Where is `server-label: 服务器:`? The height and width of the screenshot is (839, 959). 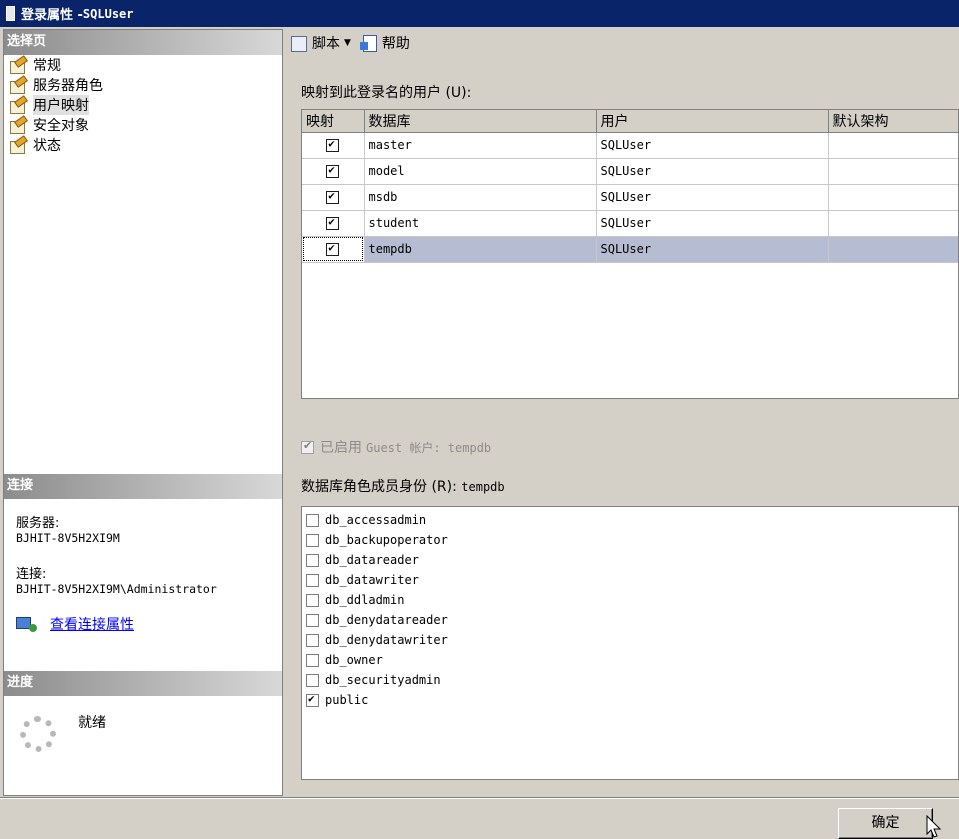 server-label: 服务器: is located at coordinates (38, 523).